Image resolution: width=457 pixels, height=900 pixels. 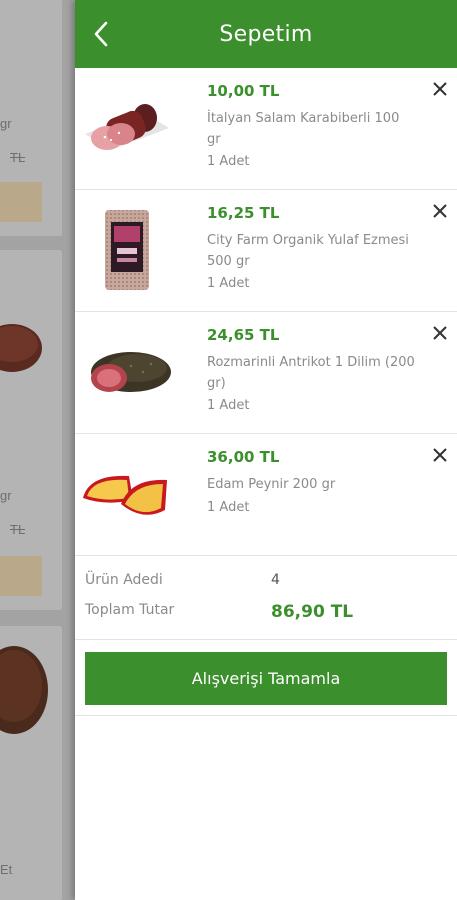 I want to click on item-price: 24,65 TL, so click(x=243, y=335).